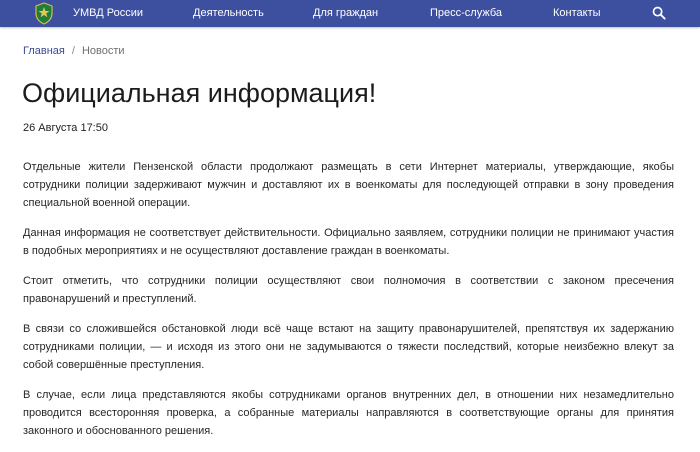 The image size is (700, 452). Describe the element at coordinates (228, 13) in the screenshot. I see `nav-item-activity: Деятельность` at that location.